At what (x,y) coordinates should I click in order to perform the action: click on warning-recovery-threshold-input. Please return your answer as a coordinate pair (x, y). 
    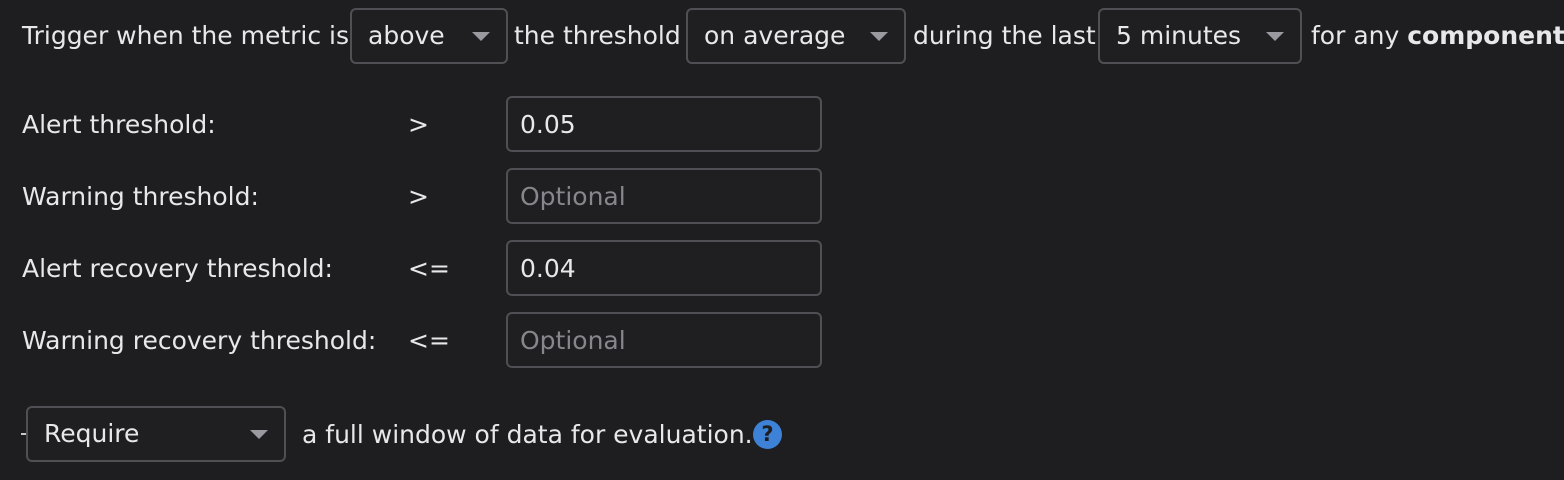
    Looking at the image, I should click on (664, 340).